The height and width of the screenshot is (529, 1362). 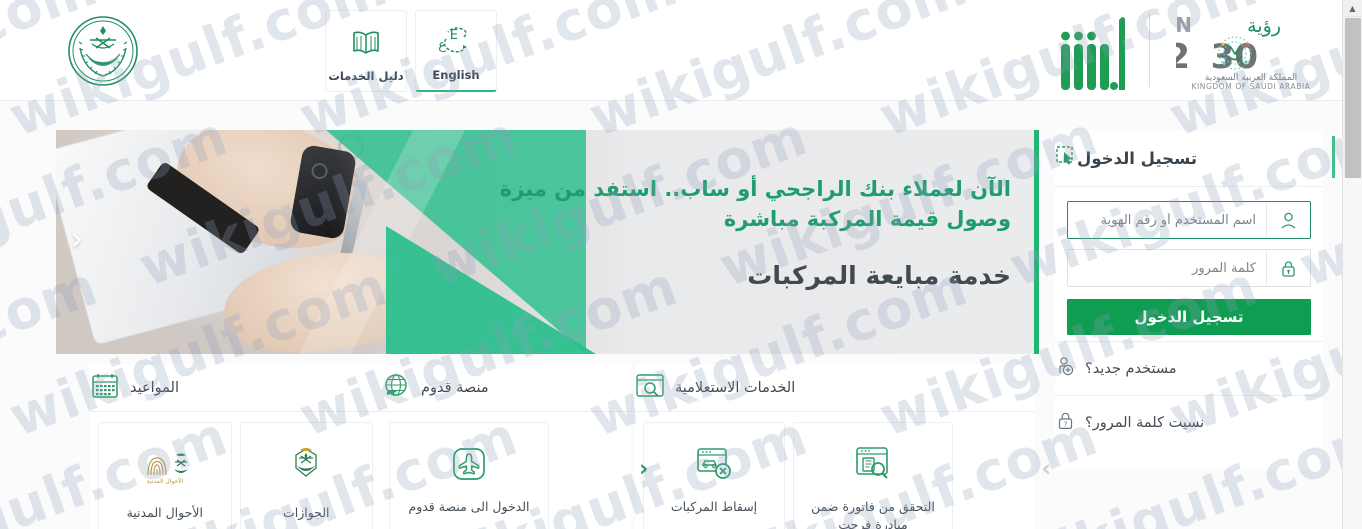 I want to click on user-icon, so click(x=1288, y=220).